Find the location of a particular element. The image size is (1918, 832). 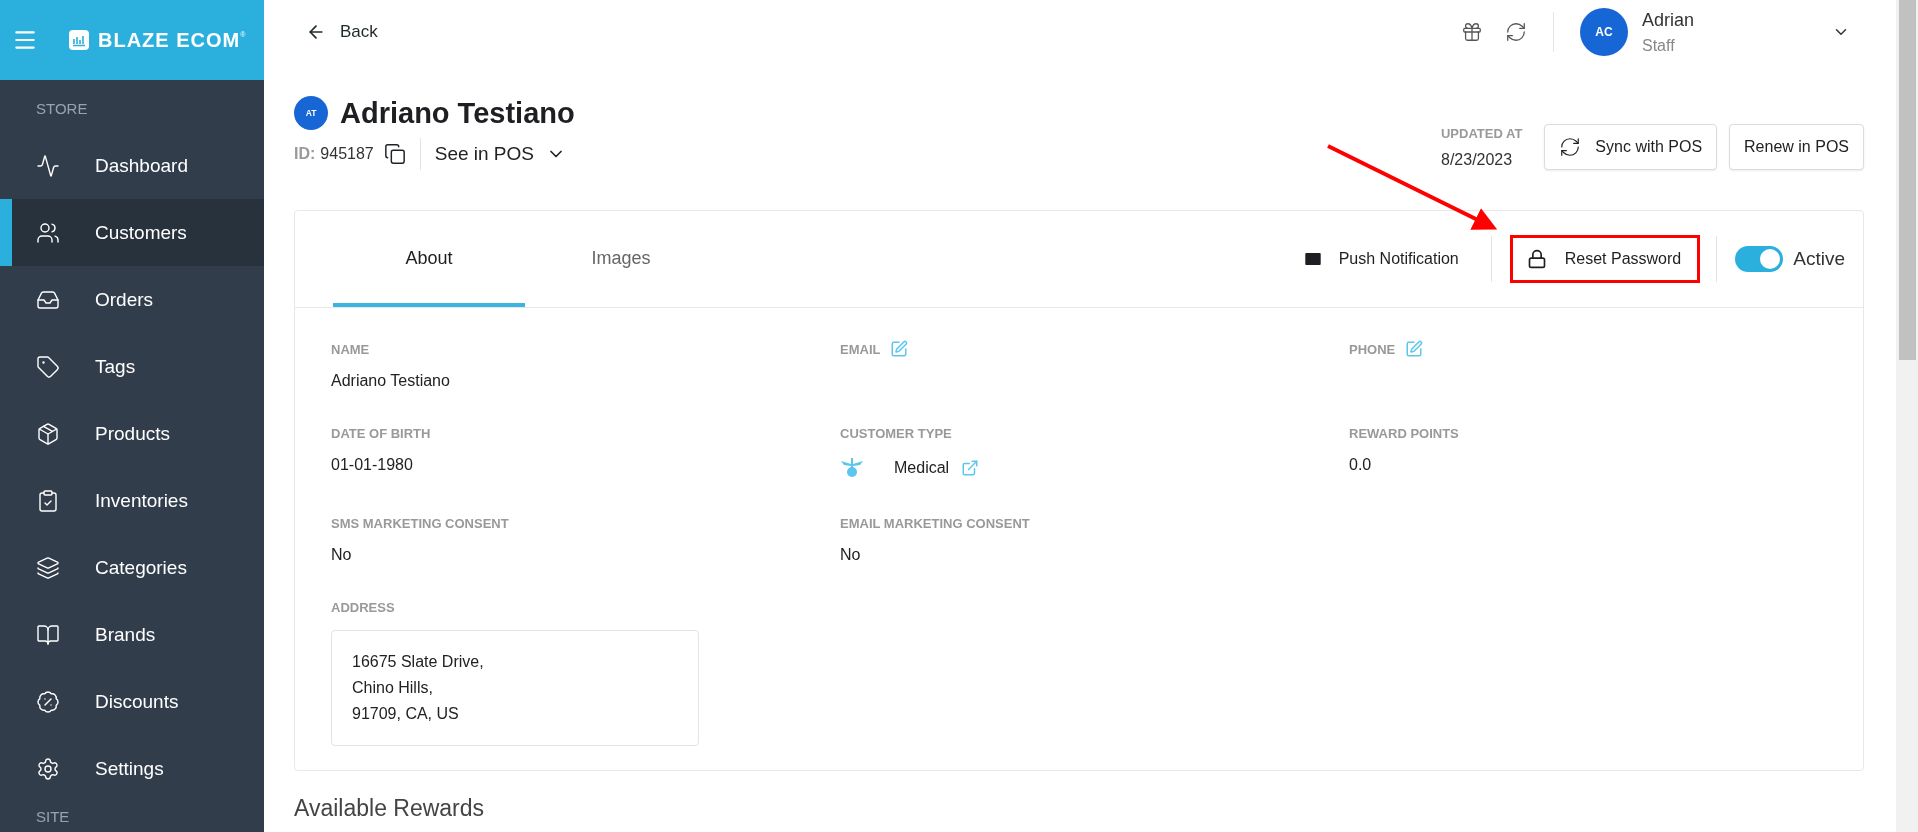

tab: About is located at coordinates (429, 259).